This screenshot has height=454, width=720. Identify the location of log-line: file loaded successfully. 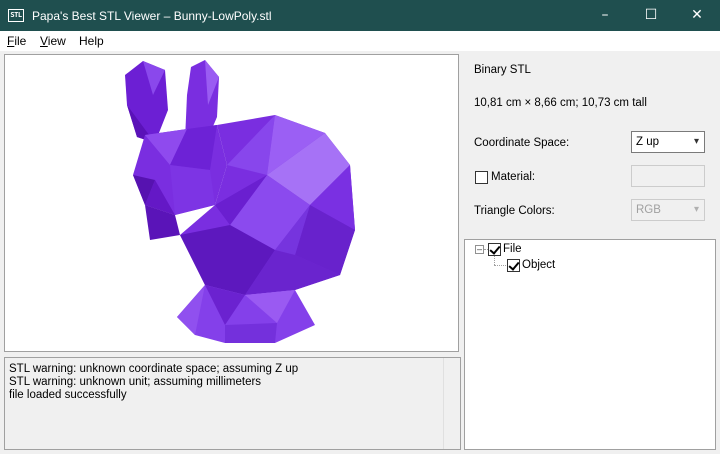
(68, 395).